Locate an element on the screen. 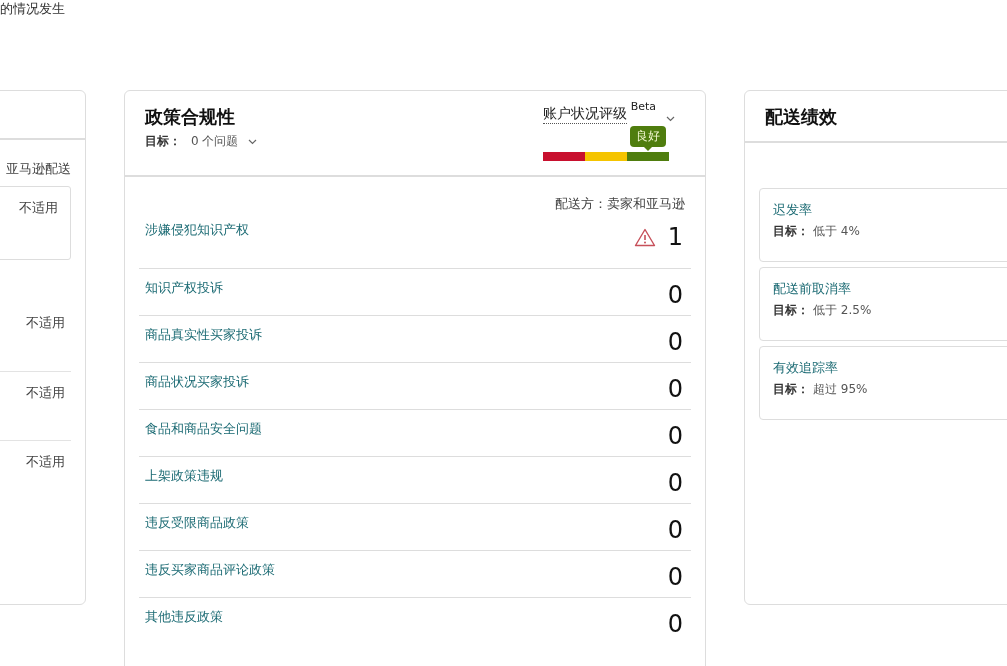 This screenshot has height=666, width=1007. target-value: 低于 4% is located at coordinates (836, 231).